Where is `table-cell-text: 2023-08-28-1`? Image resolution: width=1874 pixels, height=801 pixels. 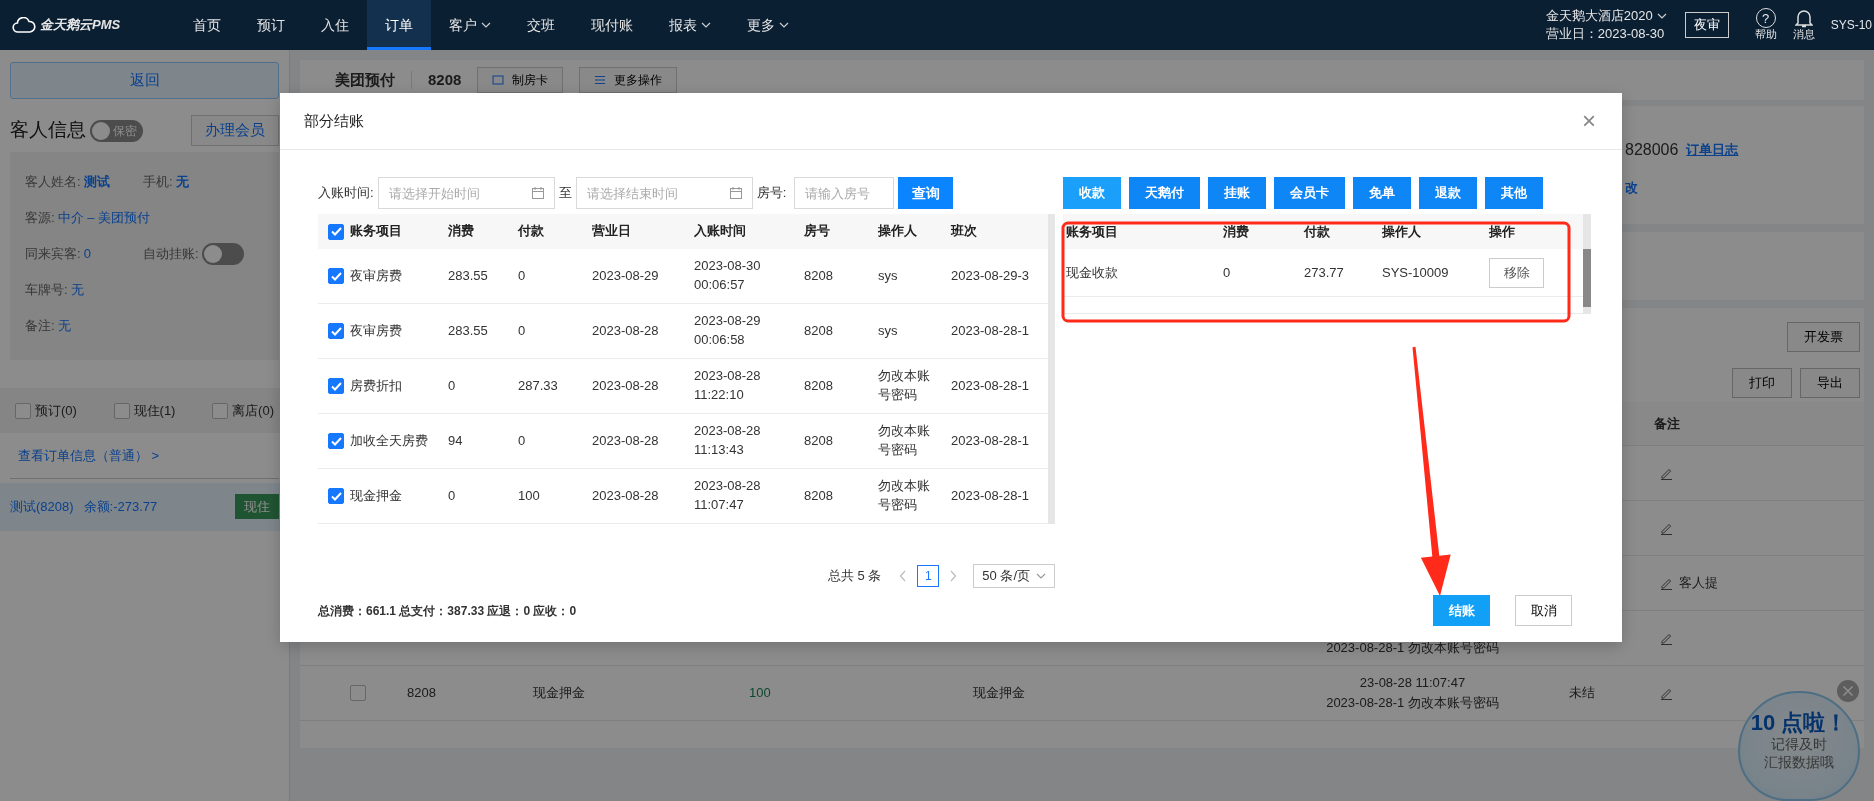 table-cell-text: 2023-08-28-1 is located at coordinates (990, 495).